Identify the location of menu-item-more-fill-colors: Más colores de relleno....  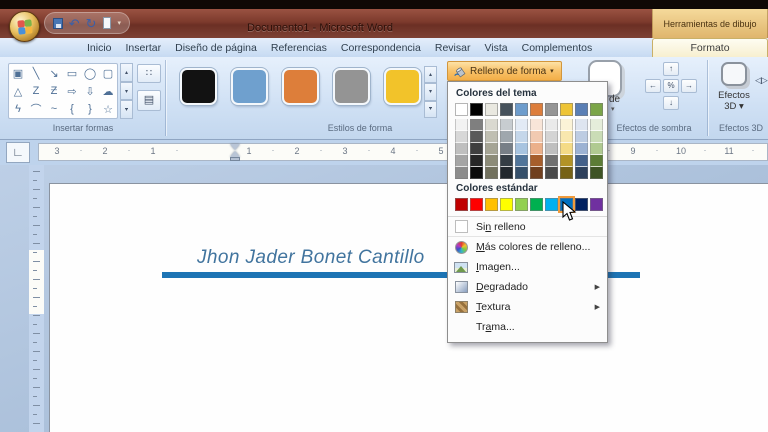
(527, 247).